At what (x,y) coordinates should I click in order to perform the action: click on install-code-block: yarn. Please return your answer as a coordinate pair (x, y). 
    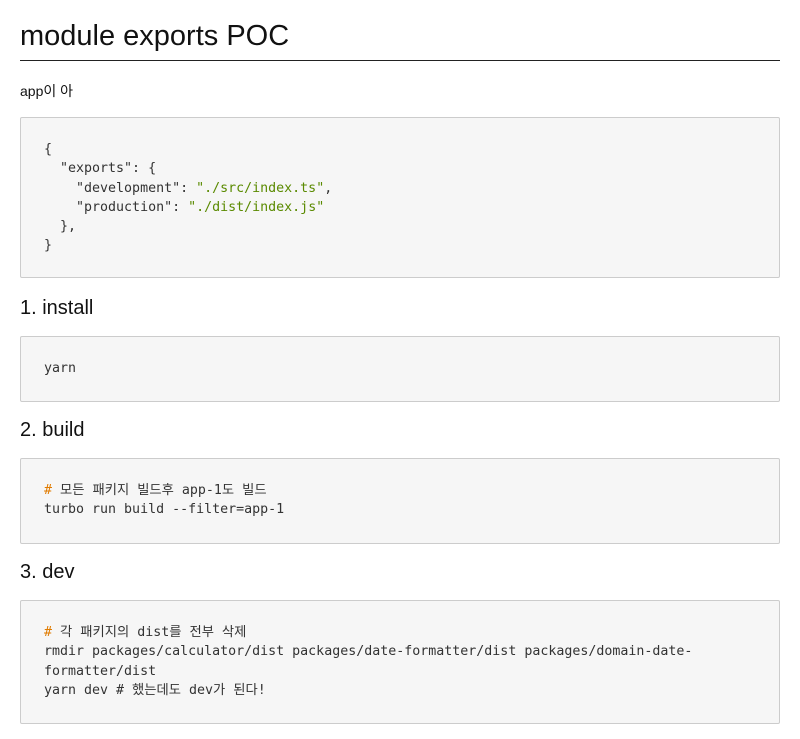
    Looking at the image, I should click on (400, 369).